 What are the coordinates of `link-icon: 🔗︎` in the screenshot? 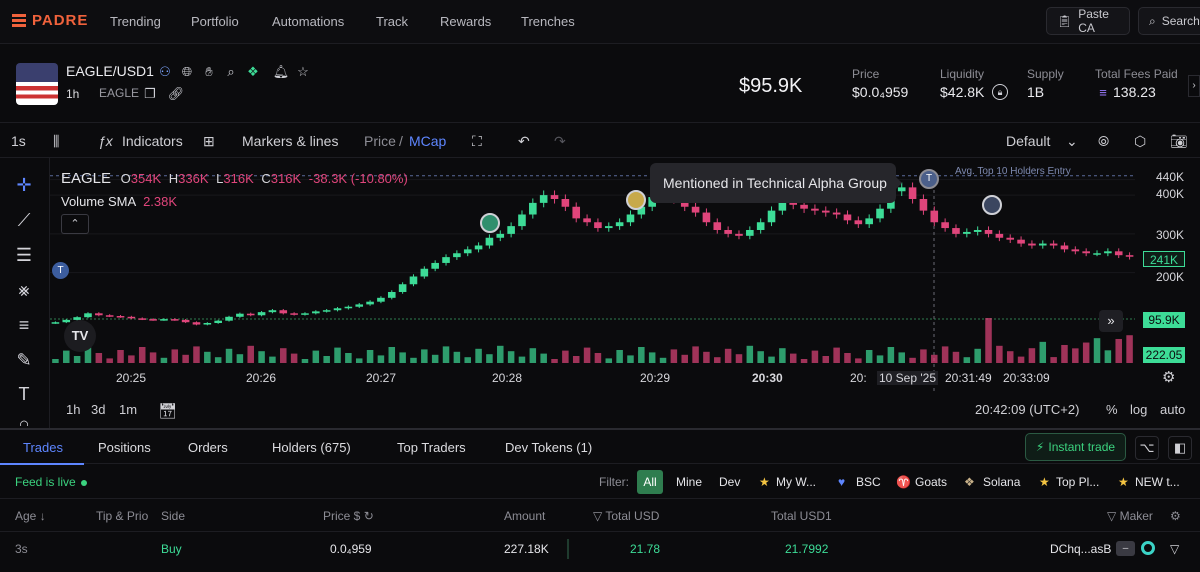 It's located at (176, 94).